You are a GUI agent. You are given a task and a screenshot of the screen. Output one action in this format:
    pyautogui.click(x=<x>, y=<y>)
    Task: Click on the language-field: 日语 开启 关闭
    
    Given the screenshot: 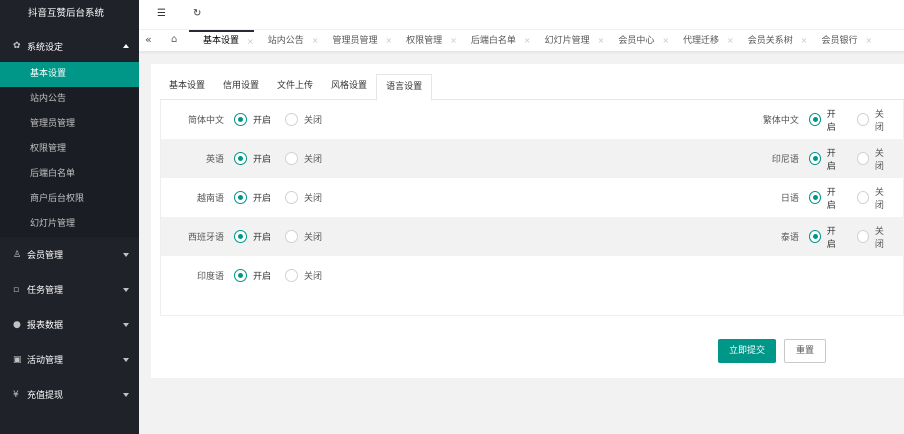 What is the action you would take?
    pyautogui.click(x=822, y=197)
    